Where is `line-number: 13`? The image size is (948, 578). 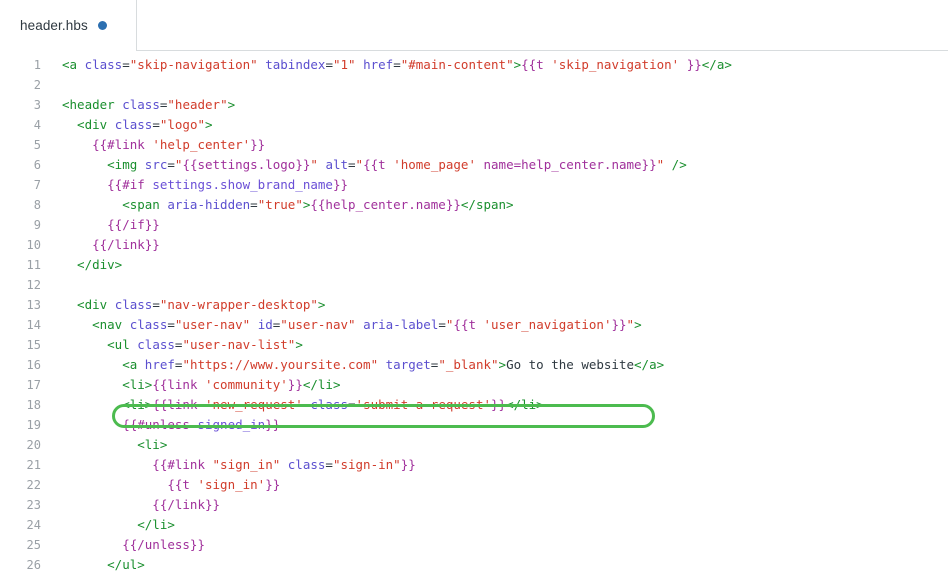 line-number: 13 is located at coordinates (33, 305).